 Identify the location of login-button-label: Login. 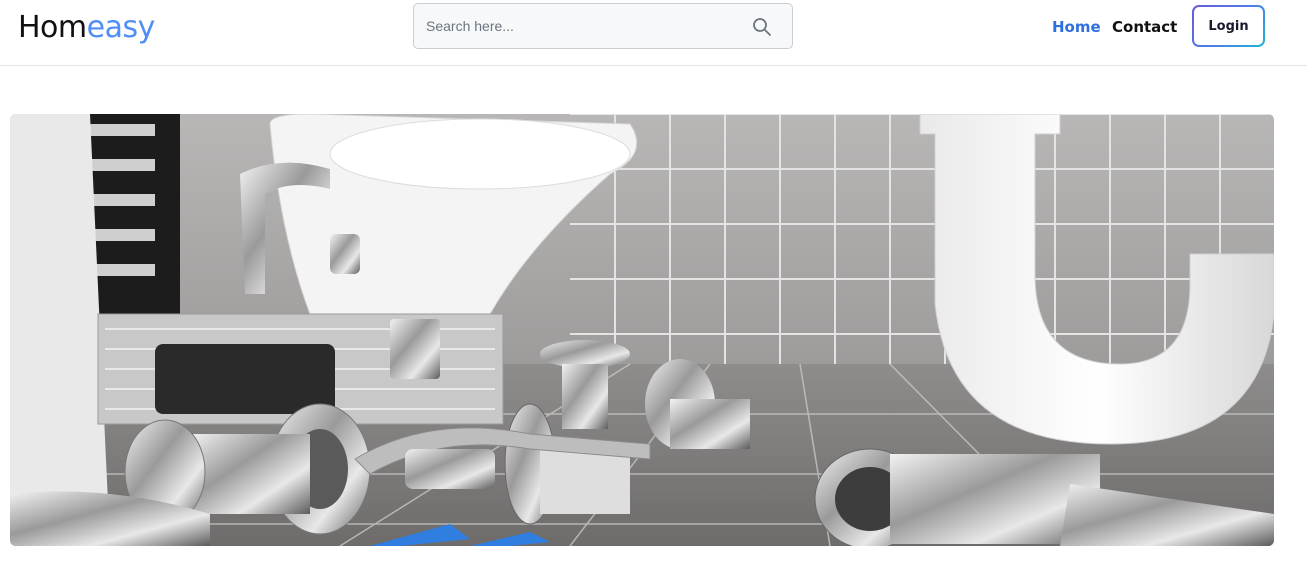
(1228, 26).